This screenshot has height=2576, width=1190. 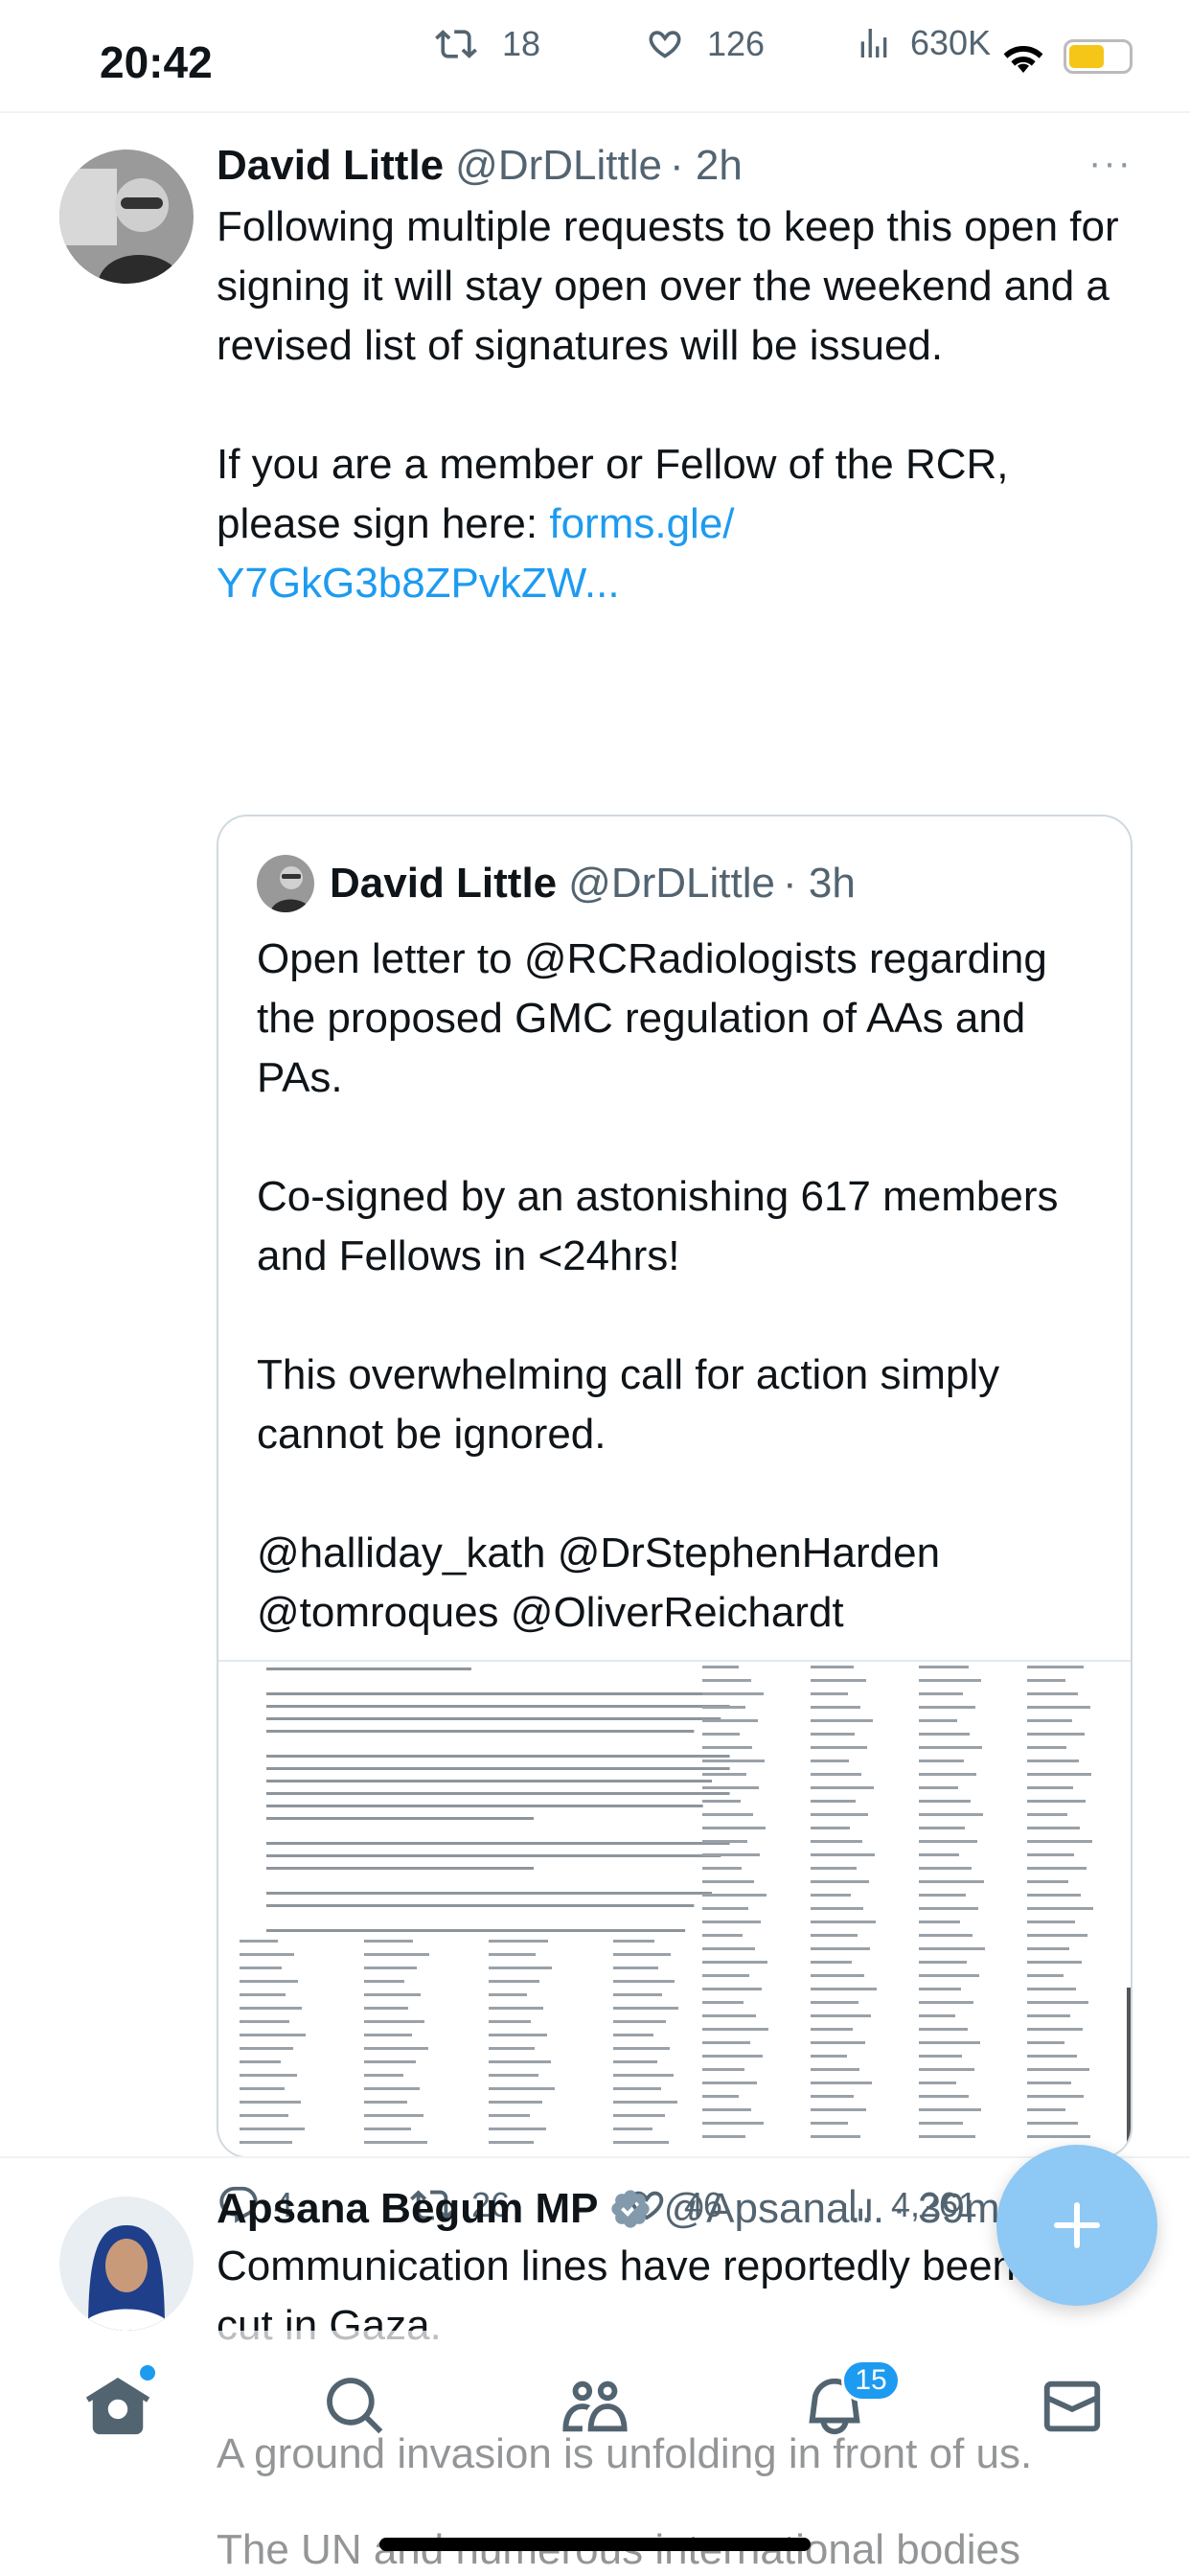 What do you see at coordinates (331, 166) in the screenshot?
I see `author-name: David Little` at bounding box center [331, 166].